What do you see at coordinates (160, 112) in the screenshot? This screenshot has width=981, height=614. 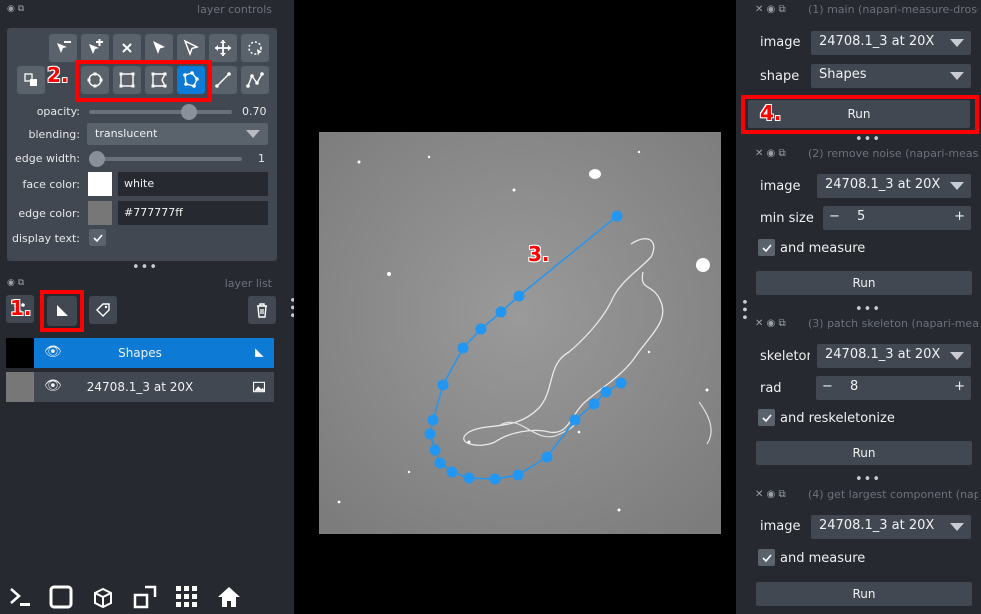 I see `opacity-slider` at bounding box center [160, 112].